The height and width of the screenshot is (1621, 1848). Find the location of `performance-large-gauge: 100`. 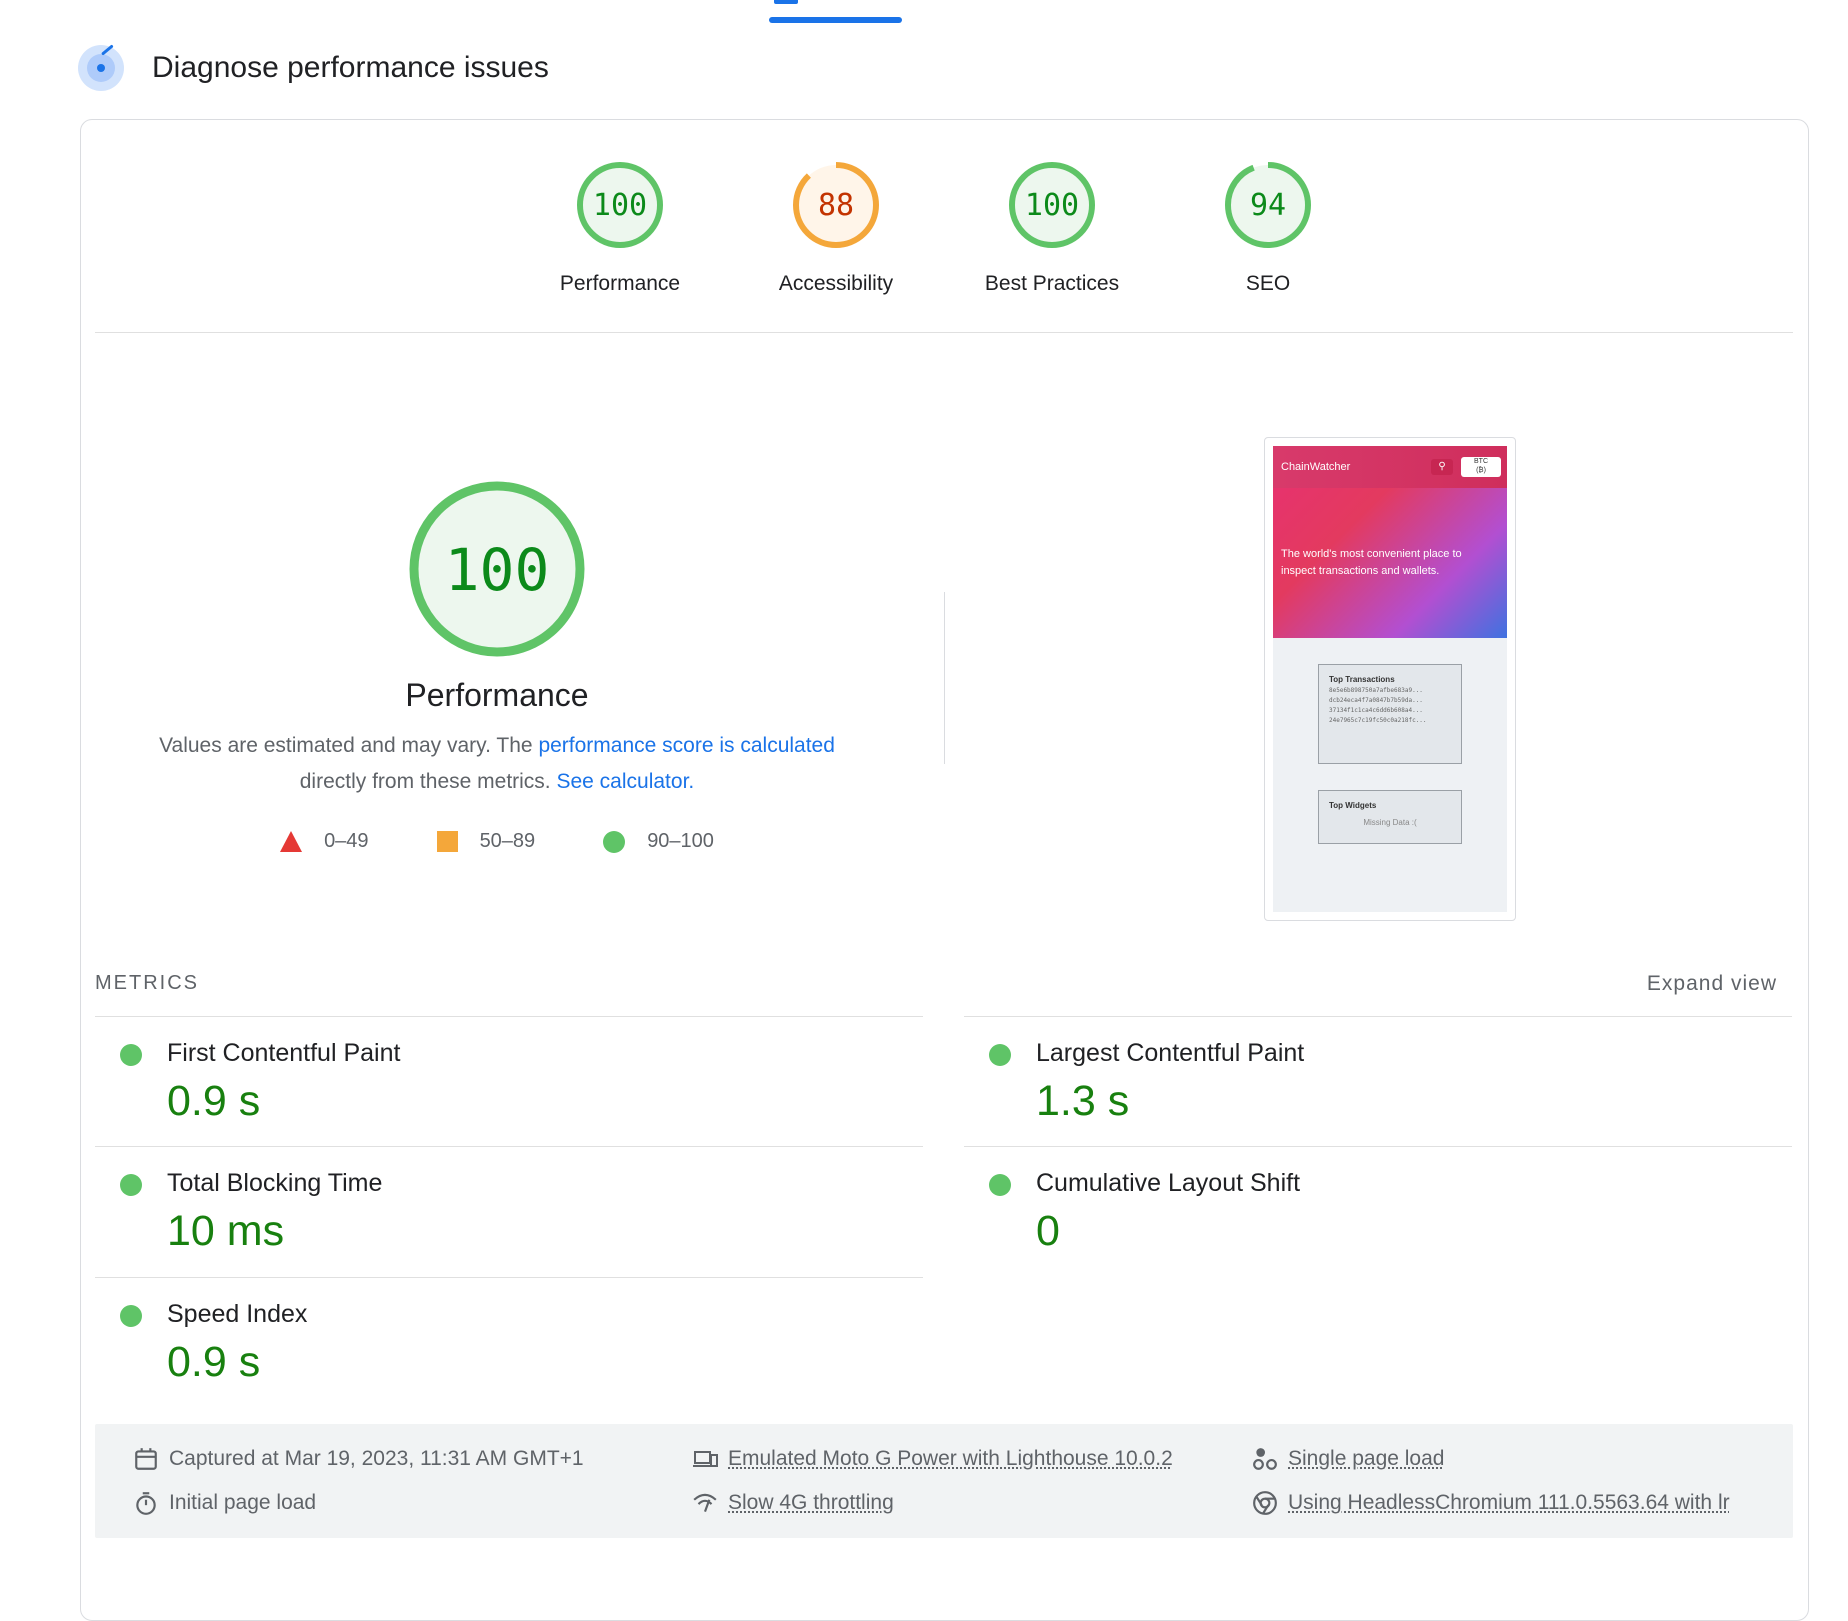

performance-large-gauge: 100 is located at coordinates (497, 569).